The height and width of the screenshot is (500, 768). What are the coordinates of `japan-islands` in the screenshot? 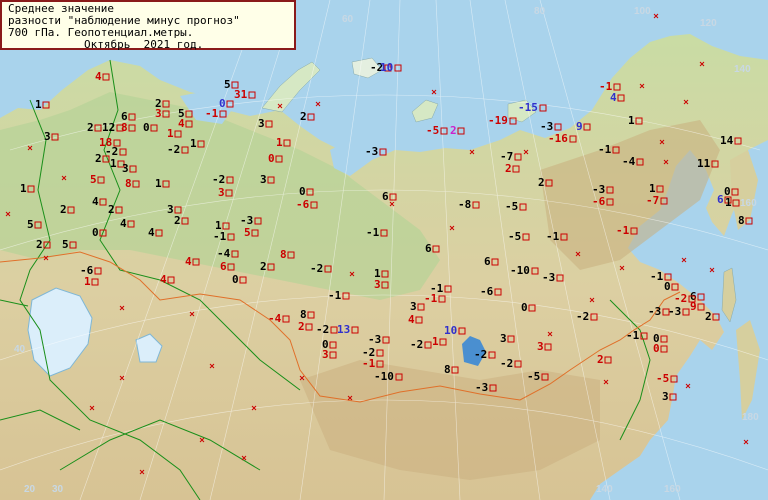 It's located at (748, 370).